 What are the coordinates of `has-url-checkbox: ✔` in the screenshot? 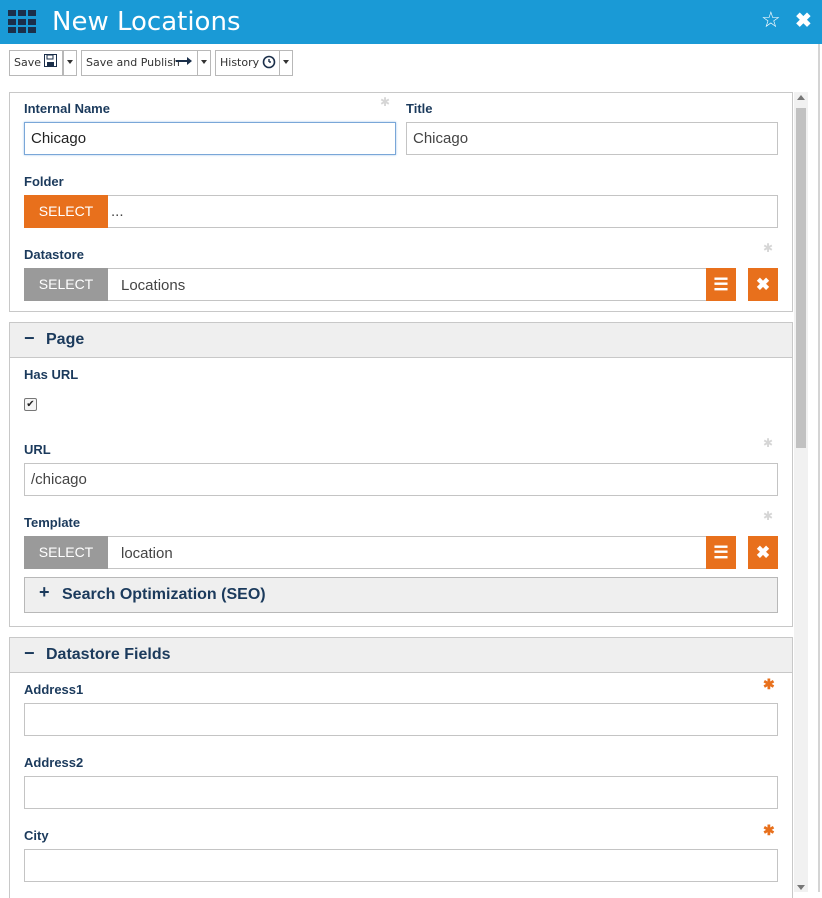 It's located at (30, 404).